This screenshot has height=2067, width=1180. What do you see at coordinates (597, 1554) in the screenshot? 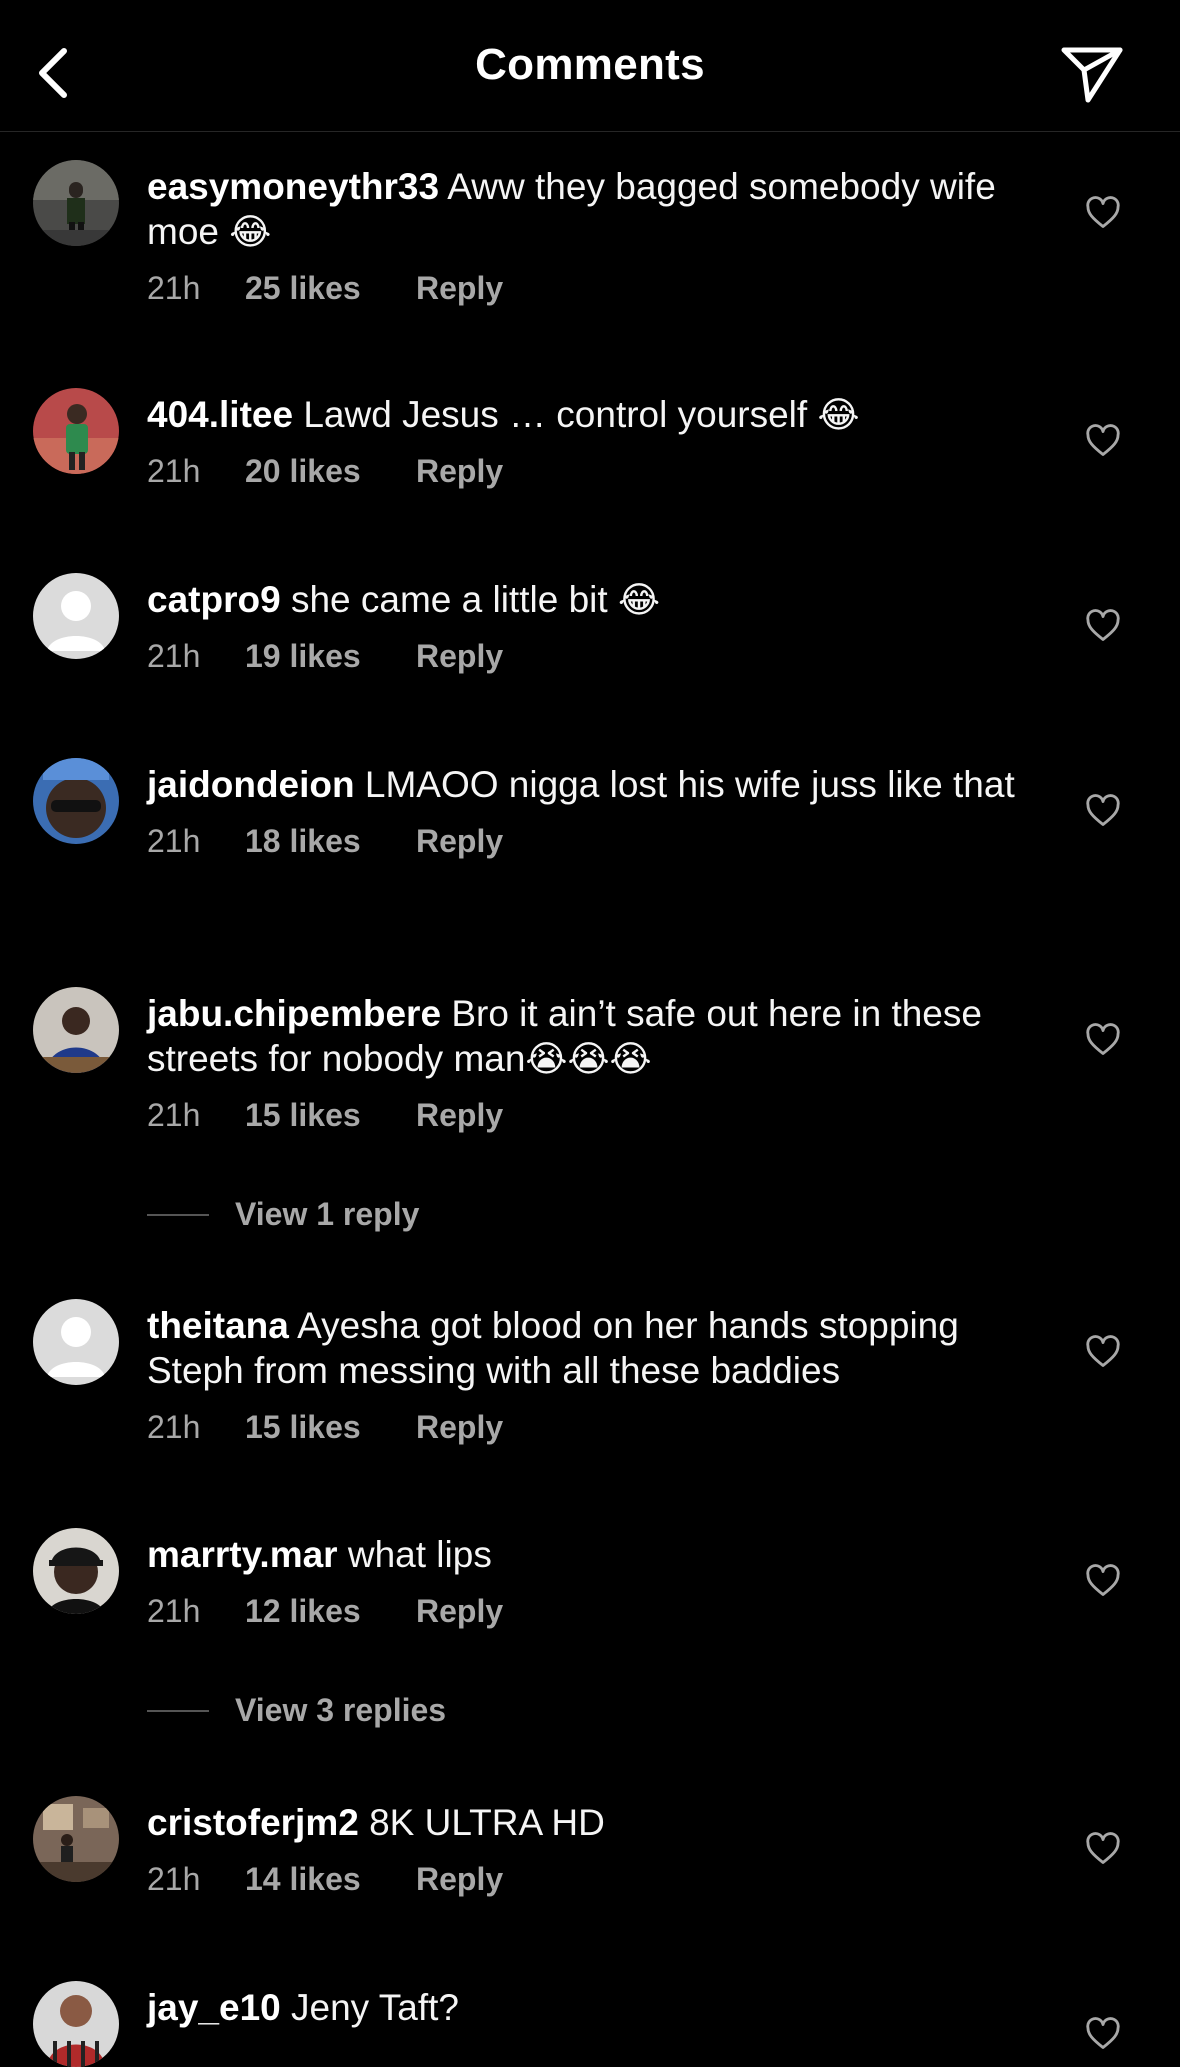
I see `comment-text: marrty.mar what lips` at bounding box center [597, 1554].